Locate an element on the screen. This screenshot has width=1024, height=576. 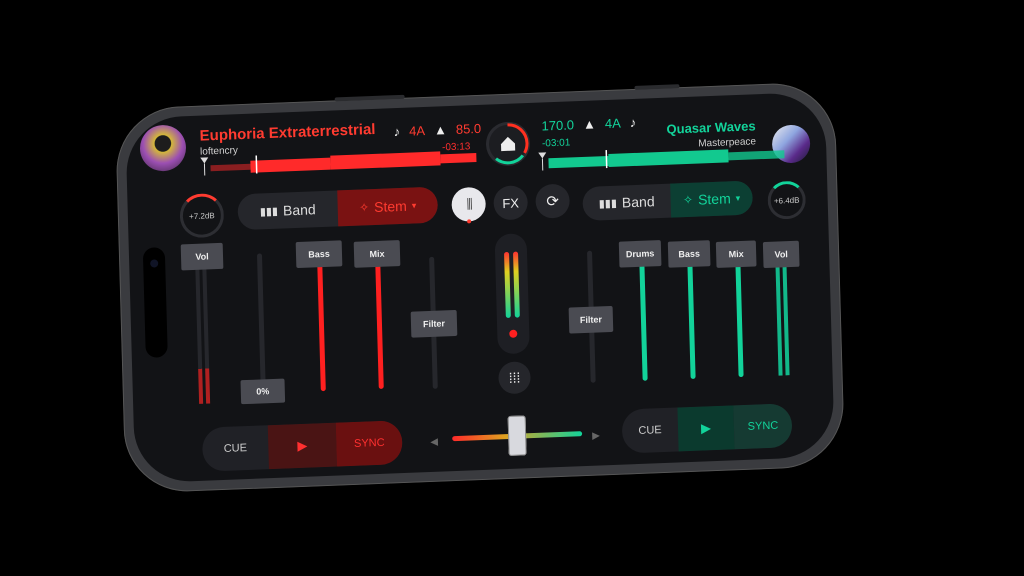
deck-b-filter-fader: Filter is located at coordinates (591, 319).